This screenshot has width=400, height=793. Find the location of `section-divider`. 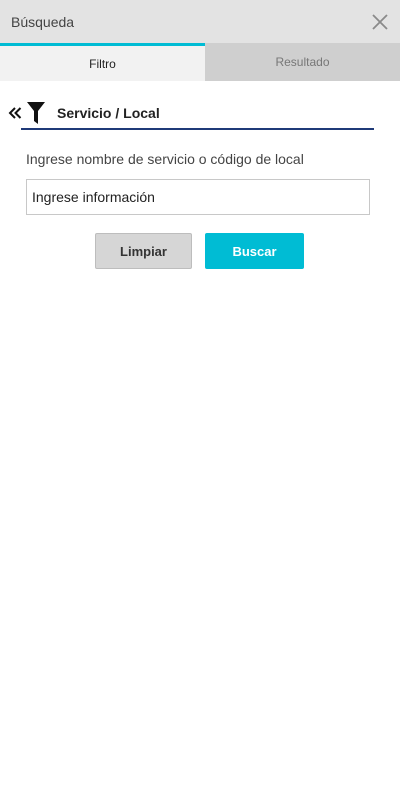

section-divider is located at coordinates (197, 129).